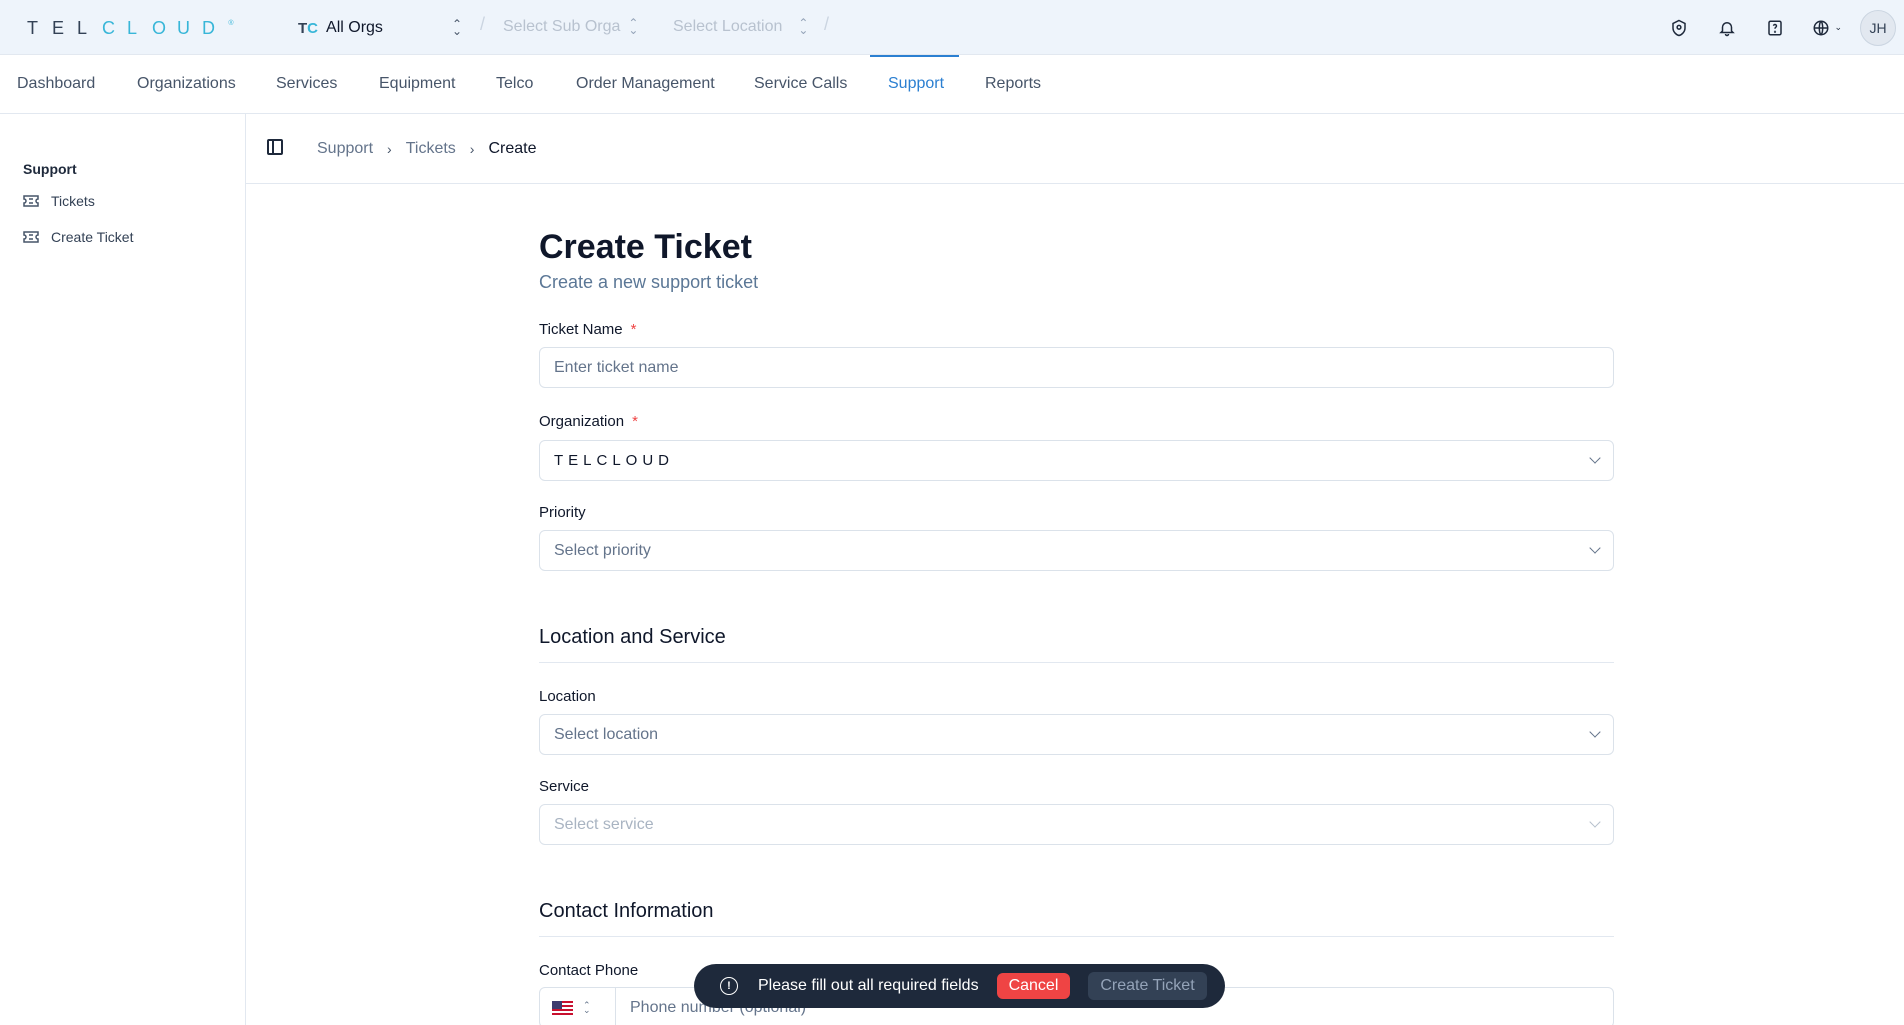 Image resolution: width=1904 pixels, height=1025 pixels. I want to click on bell-icon, so click(1727, 28).